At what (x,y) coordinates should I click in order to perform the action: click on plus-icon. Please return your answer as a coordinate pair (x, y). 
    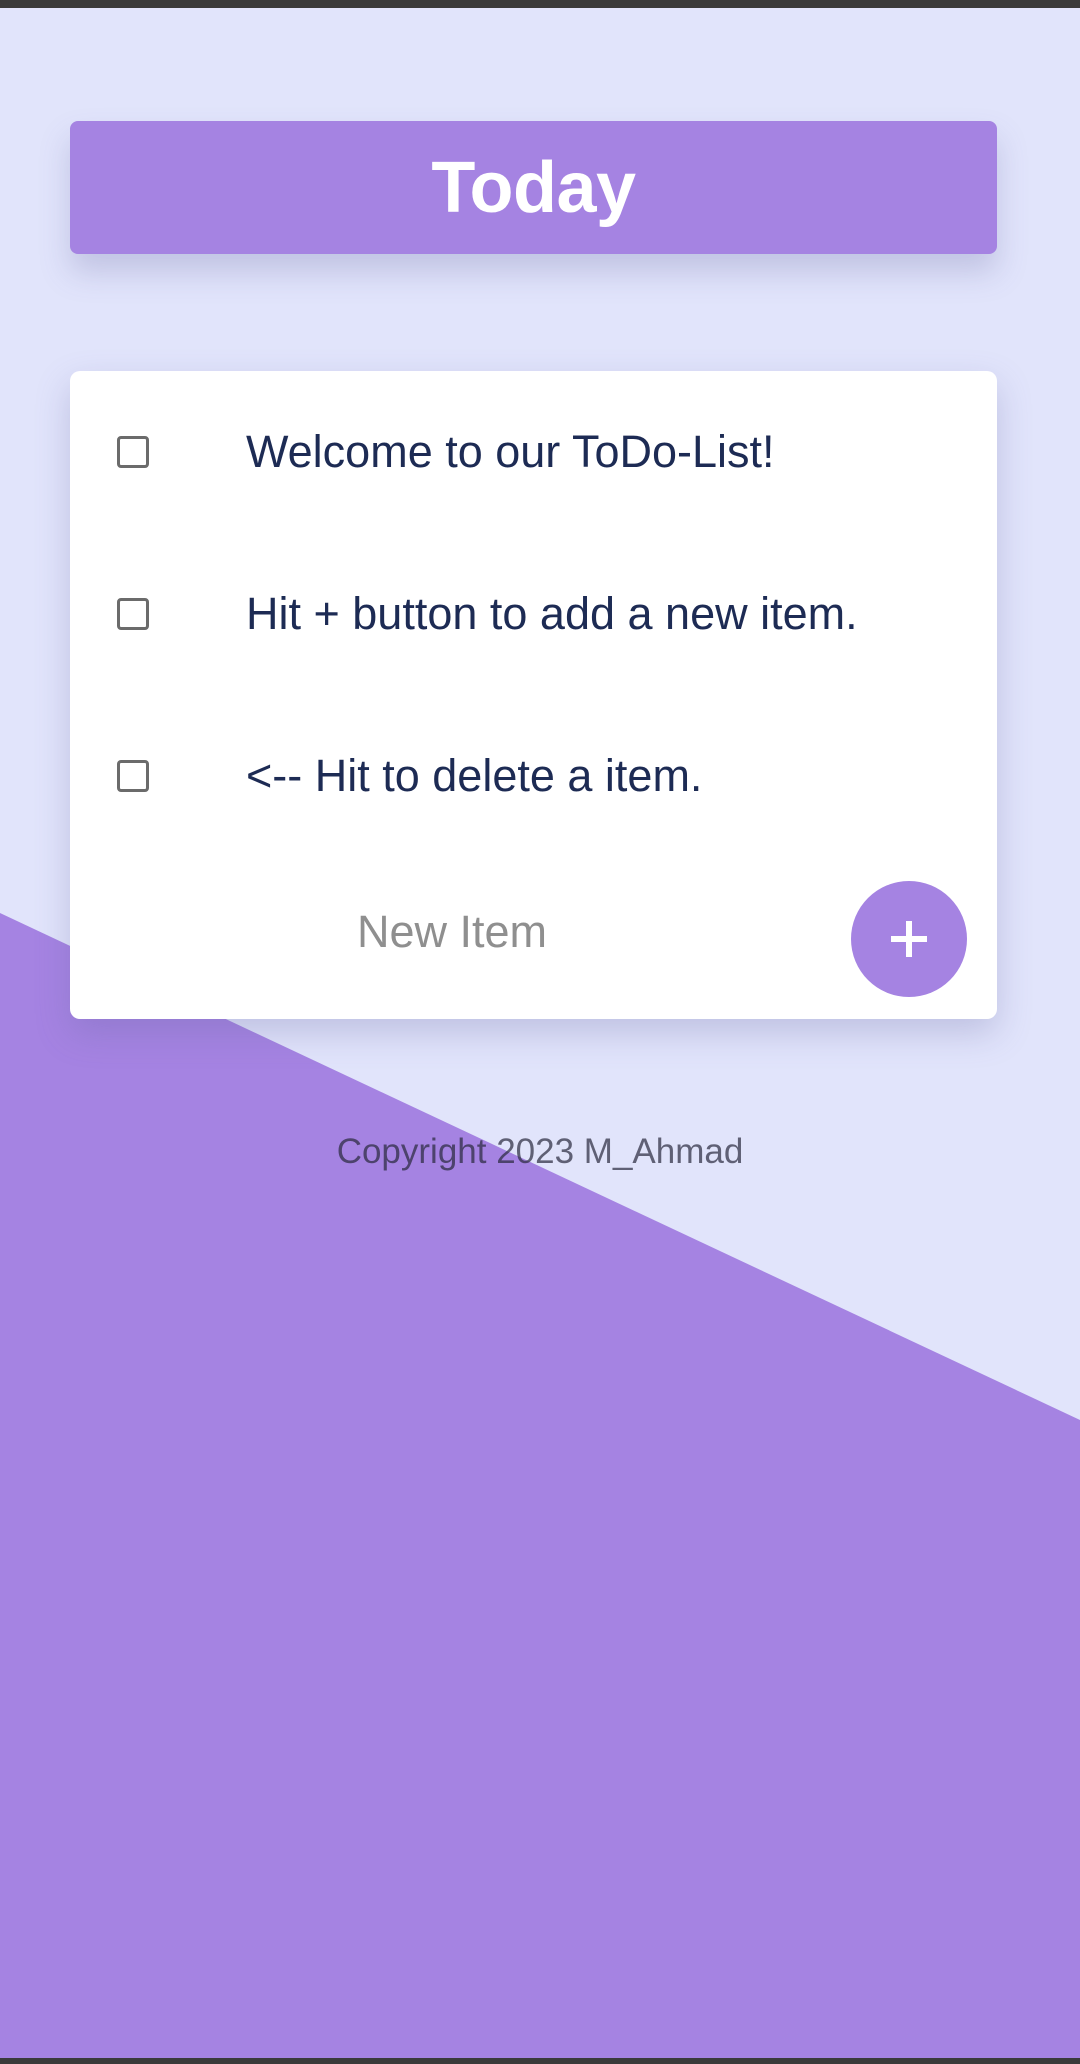
    Looking at the image, I should click on (909, 939).